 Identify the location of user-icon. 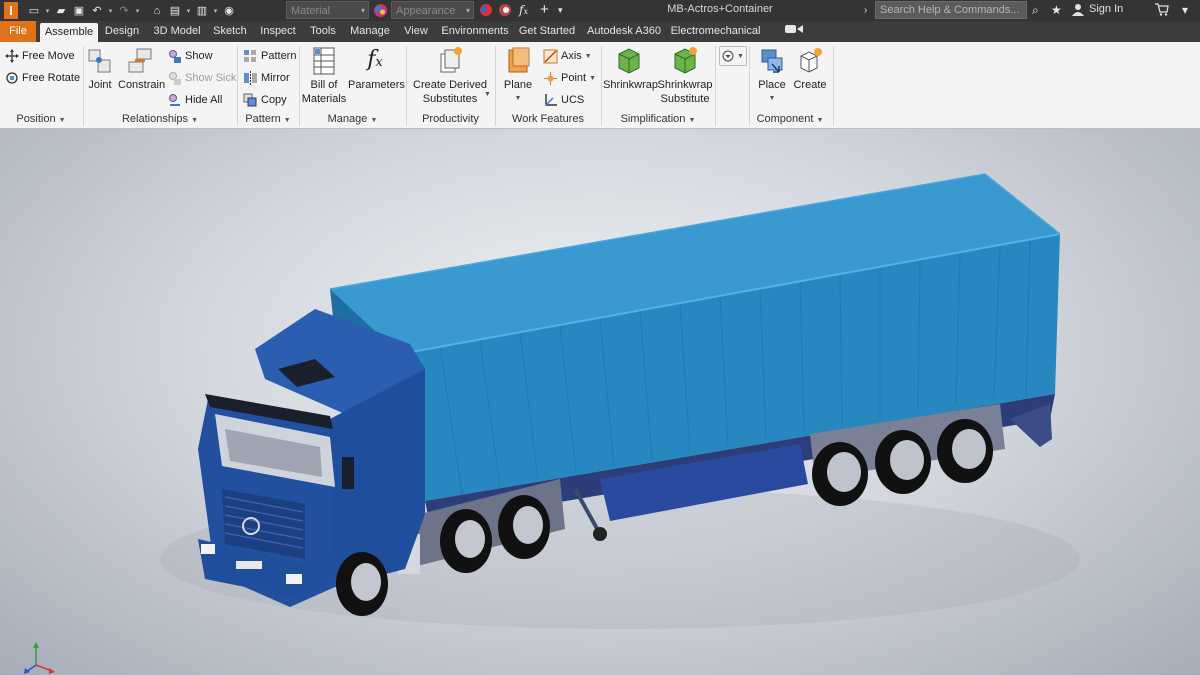
(1078, 11).